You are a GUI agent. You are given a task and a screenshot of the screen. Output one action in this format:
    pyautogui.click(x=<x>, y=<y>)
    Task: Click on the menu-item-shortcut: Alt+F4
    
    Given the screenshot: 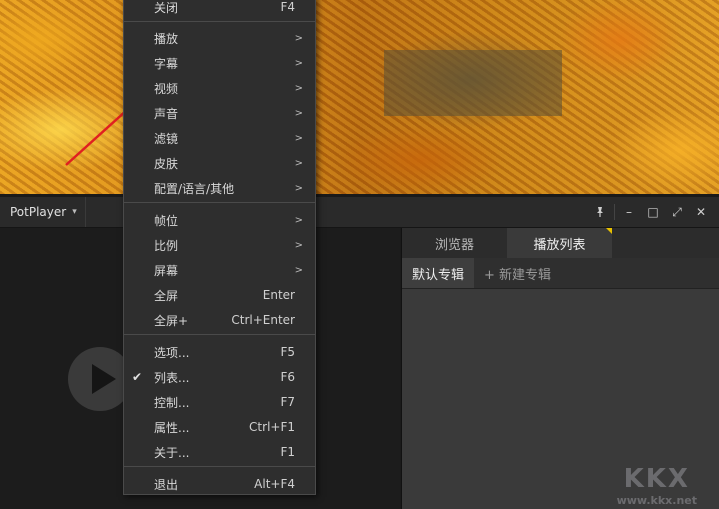 What is the action you would take?
    pyautogui.click(x=274, y=484)
    